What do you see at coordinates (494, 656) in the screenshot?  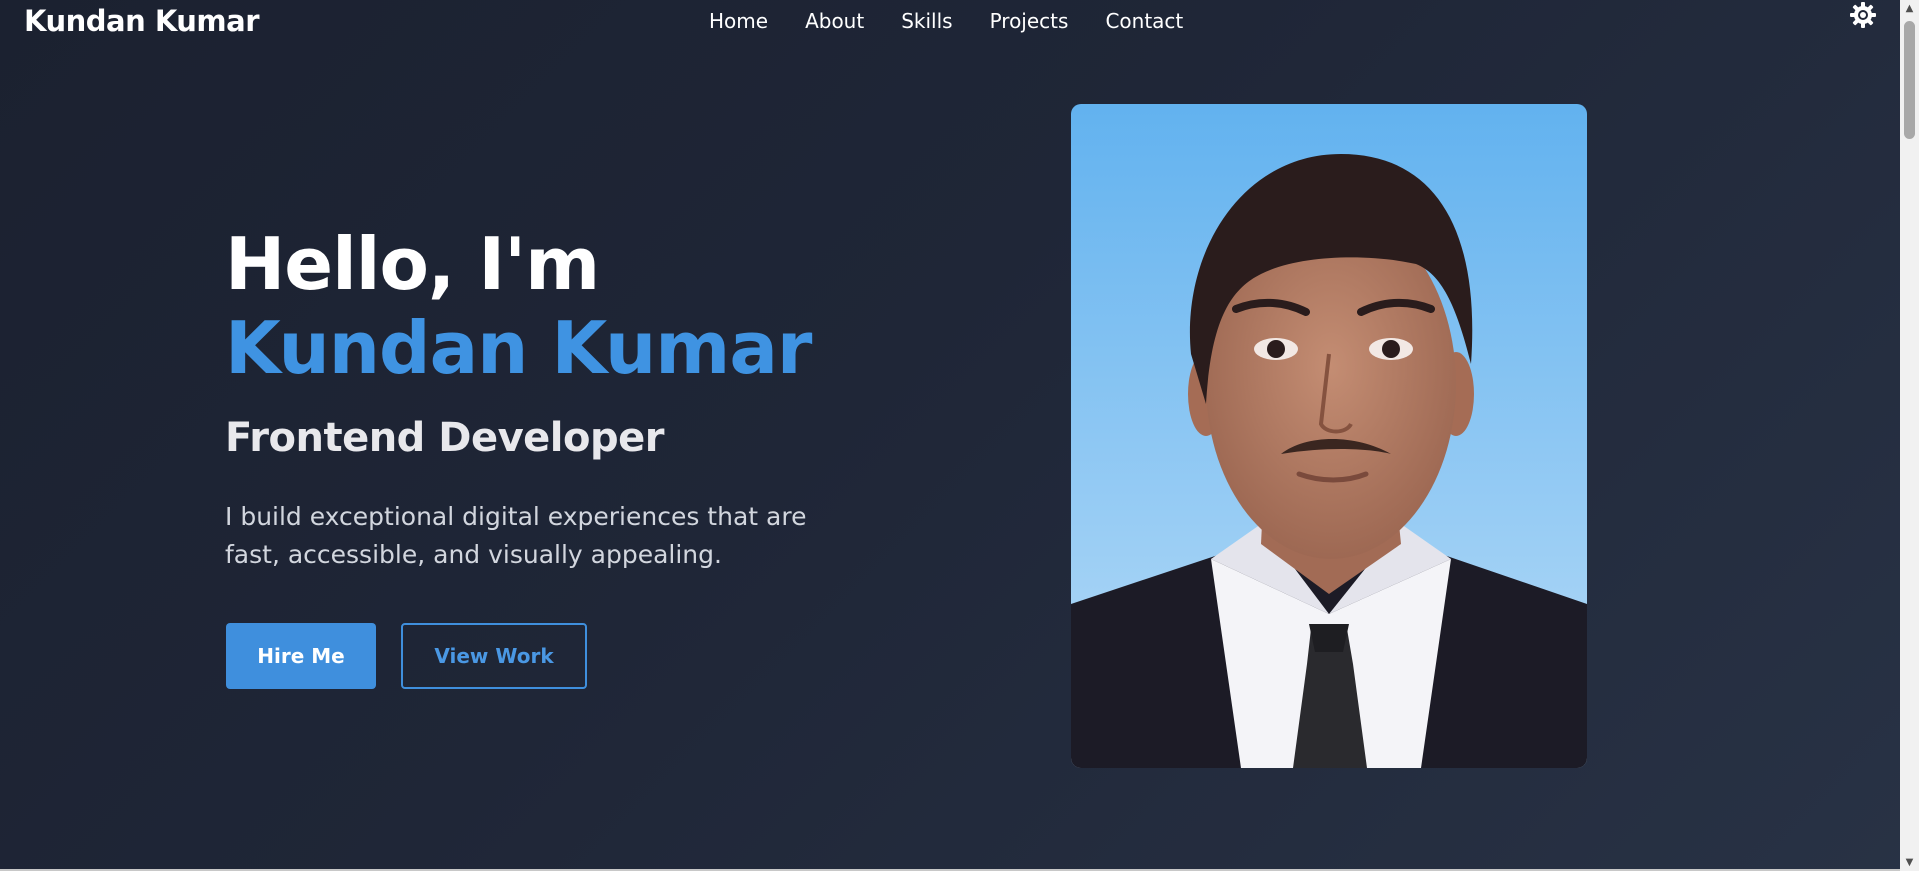 I see `view-work-button: View Work` at bounding box center [494, 656].